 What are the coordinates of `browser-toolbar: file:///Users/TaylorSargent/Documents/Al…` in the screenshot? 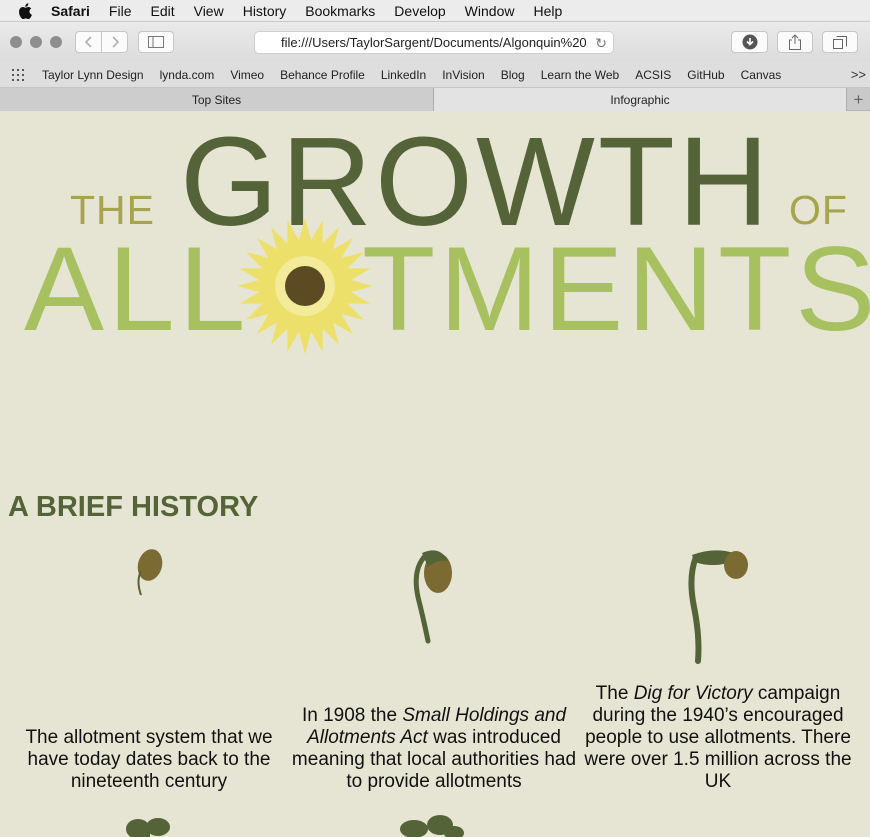 It's located at (435, 42).